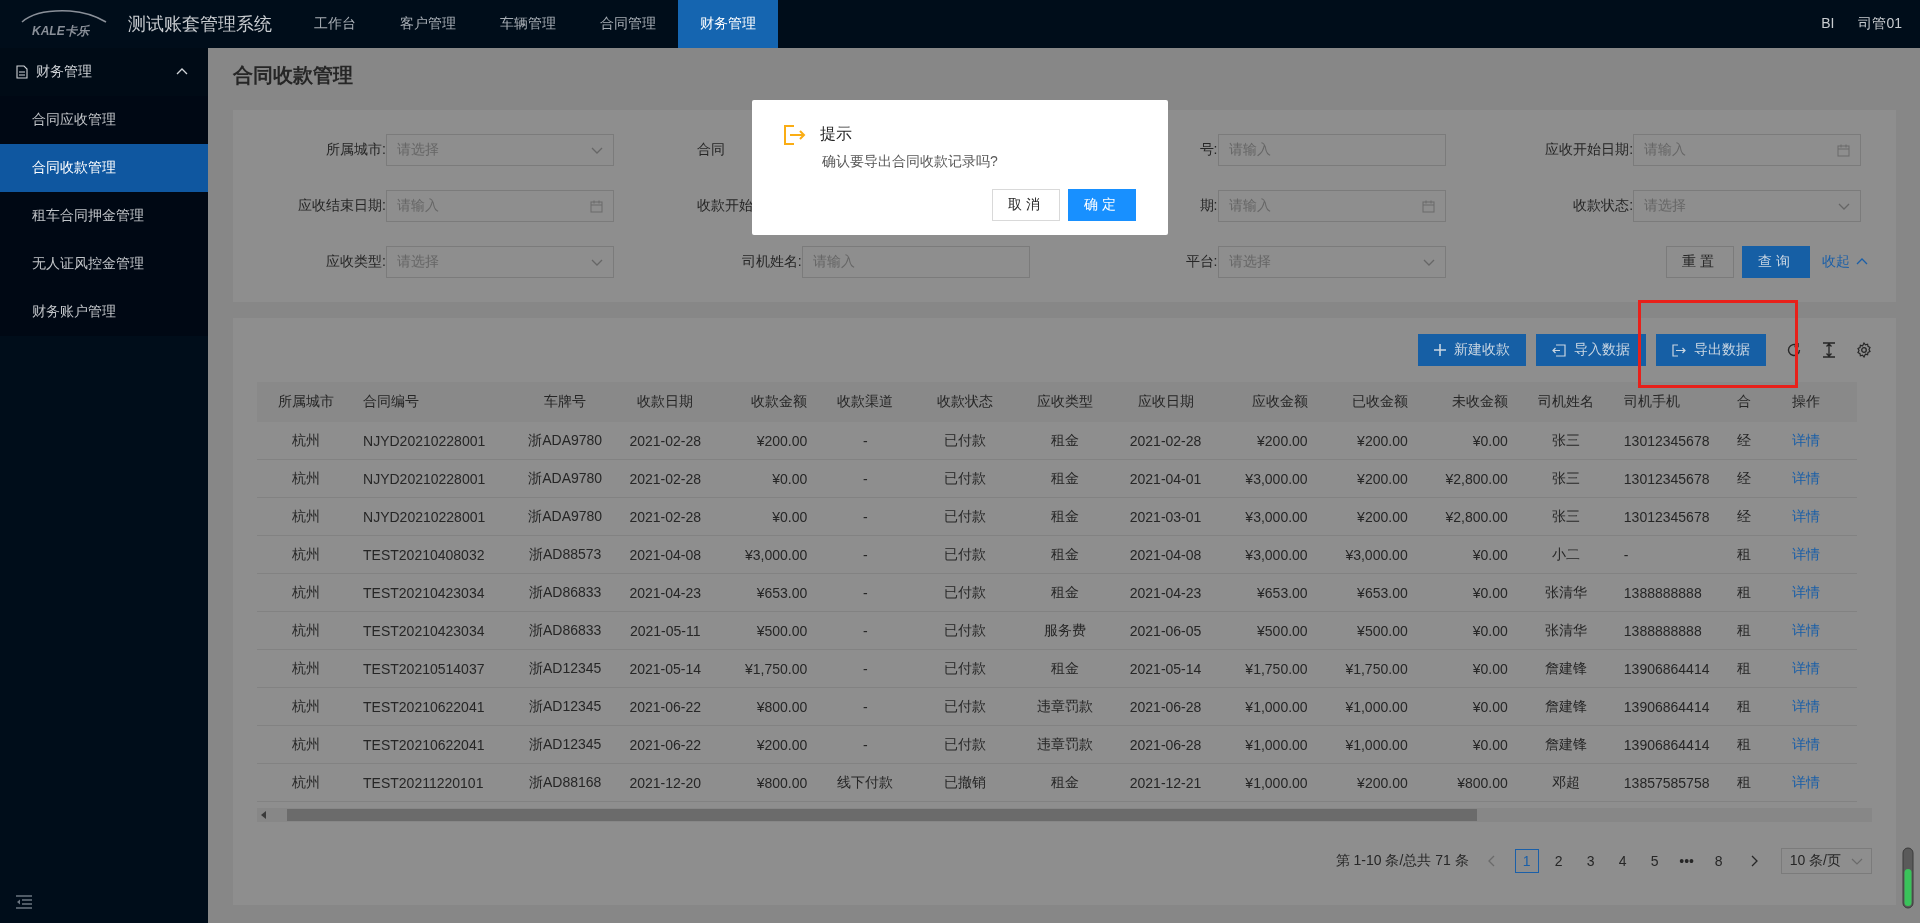  Describe the element at coordinates (1746, 478) in the screenshot. I see `table-cell: 经` at that location.